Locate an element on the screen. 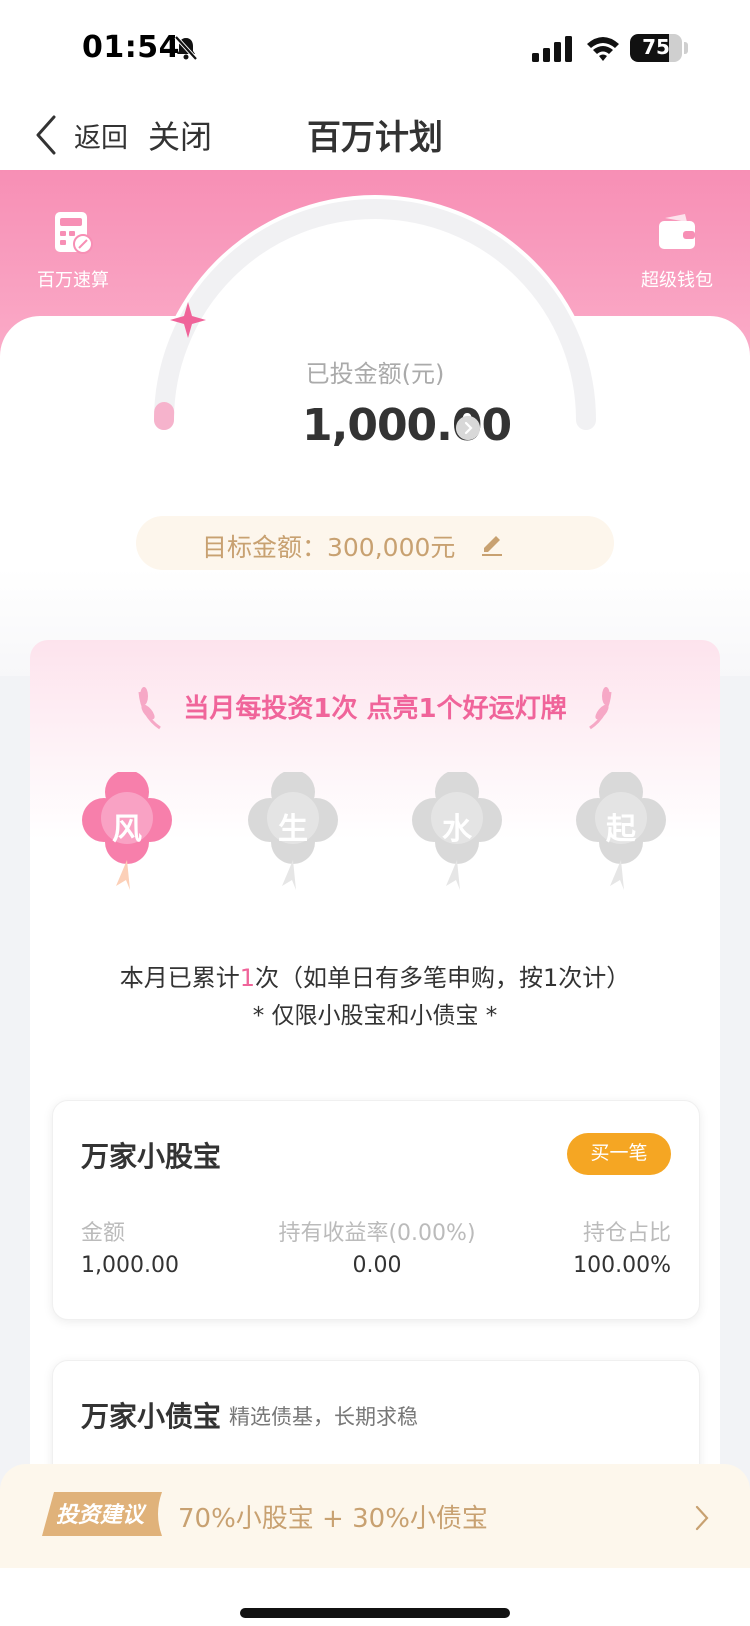 This screenshot has width=750, height=1626. clover-light-3: 水 is located at coordinates (457, 833).